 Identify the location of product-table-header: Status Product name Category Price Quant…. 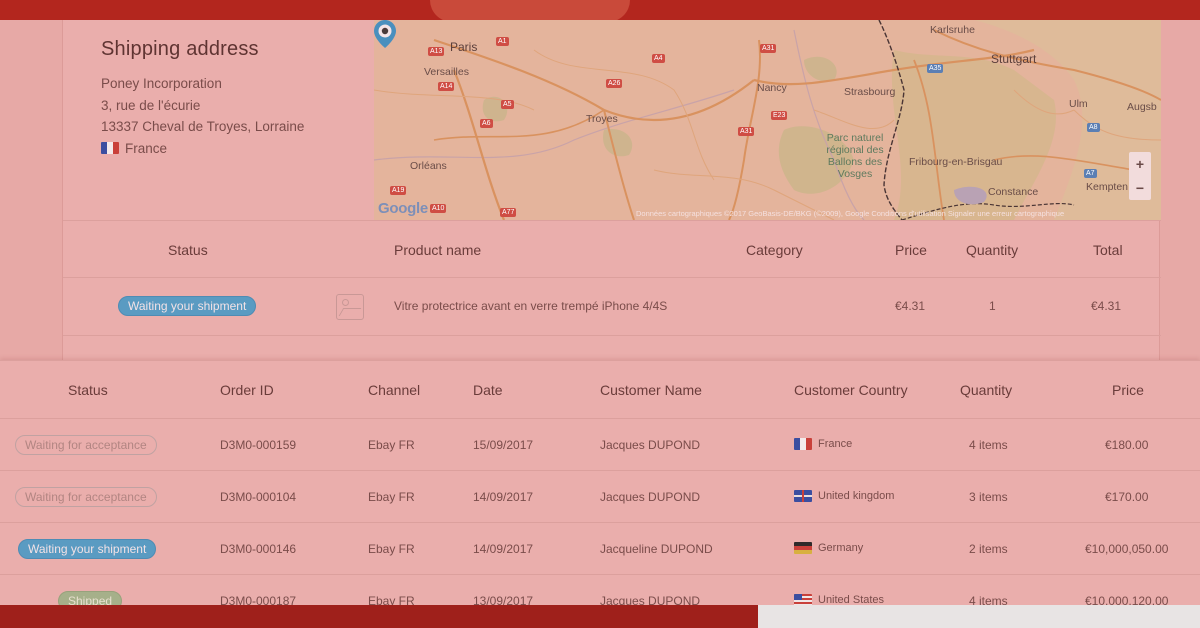
(612, 249).